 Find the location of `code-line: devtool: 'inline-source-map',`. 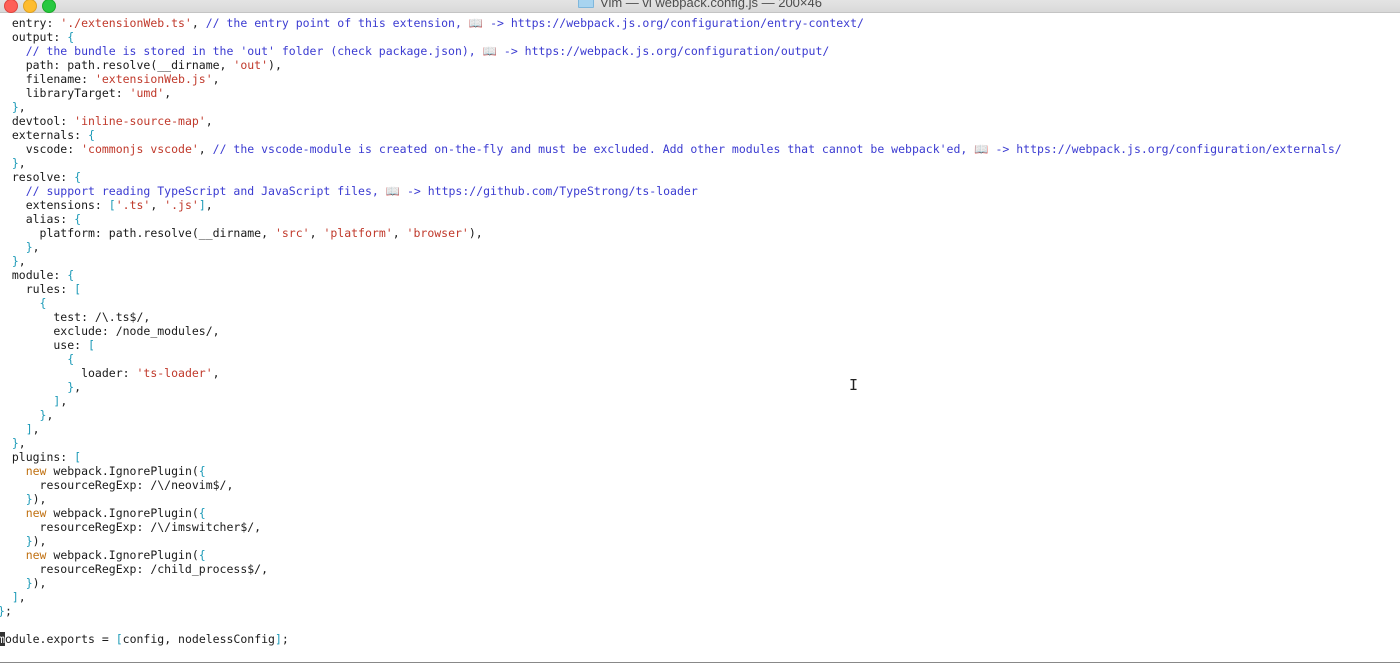

code-line: devtool: 'inline-source-map', is located at coordinates (106, 121).